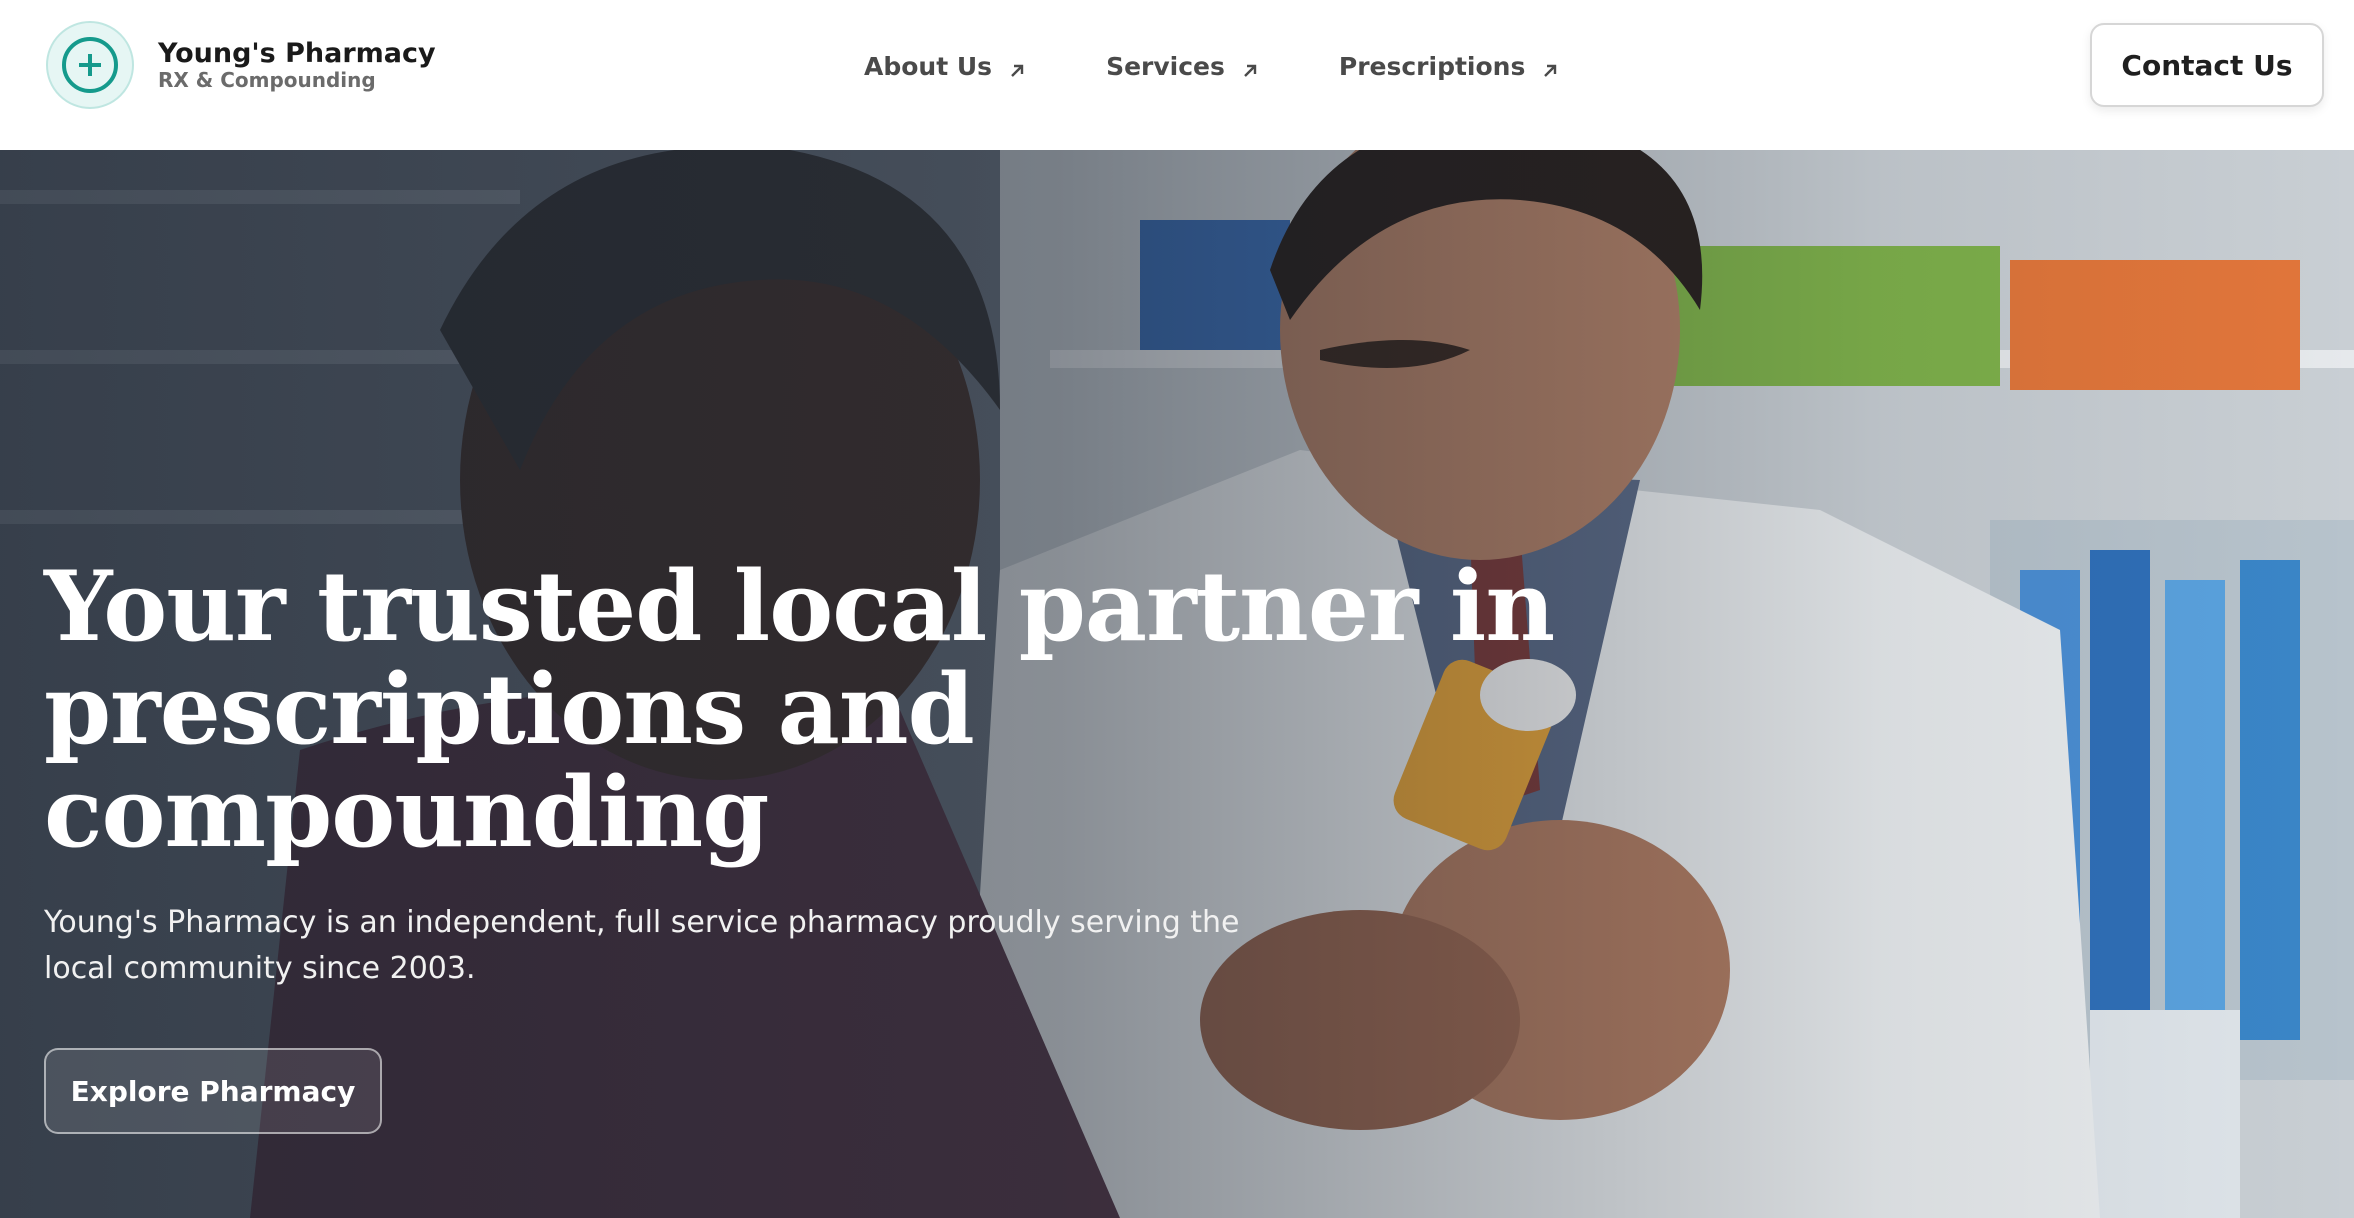 This screenshot has height=1218, width=2354. I want to click on brand-tagline: RX & Compounding, so click(267, 80).